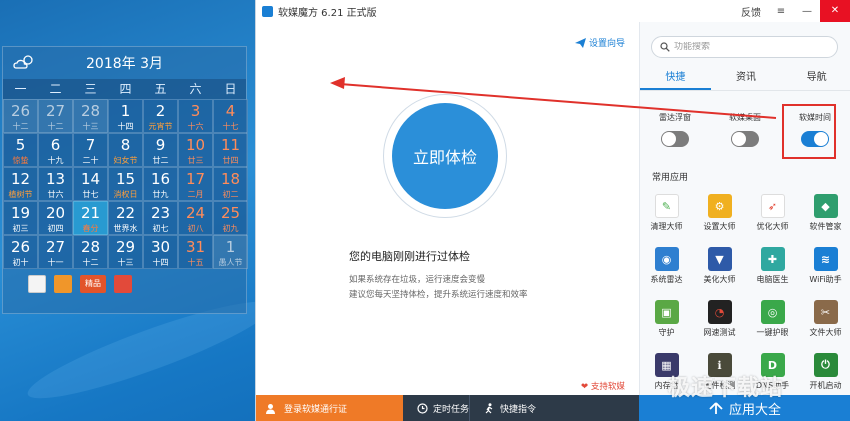 This screenshot has width=850, height=421. What do you see at coordinates (20, 89) in the screenshot?
I see `weekday-label: 一` at bounding box center [20, 89].